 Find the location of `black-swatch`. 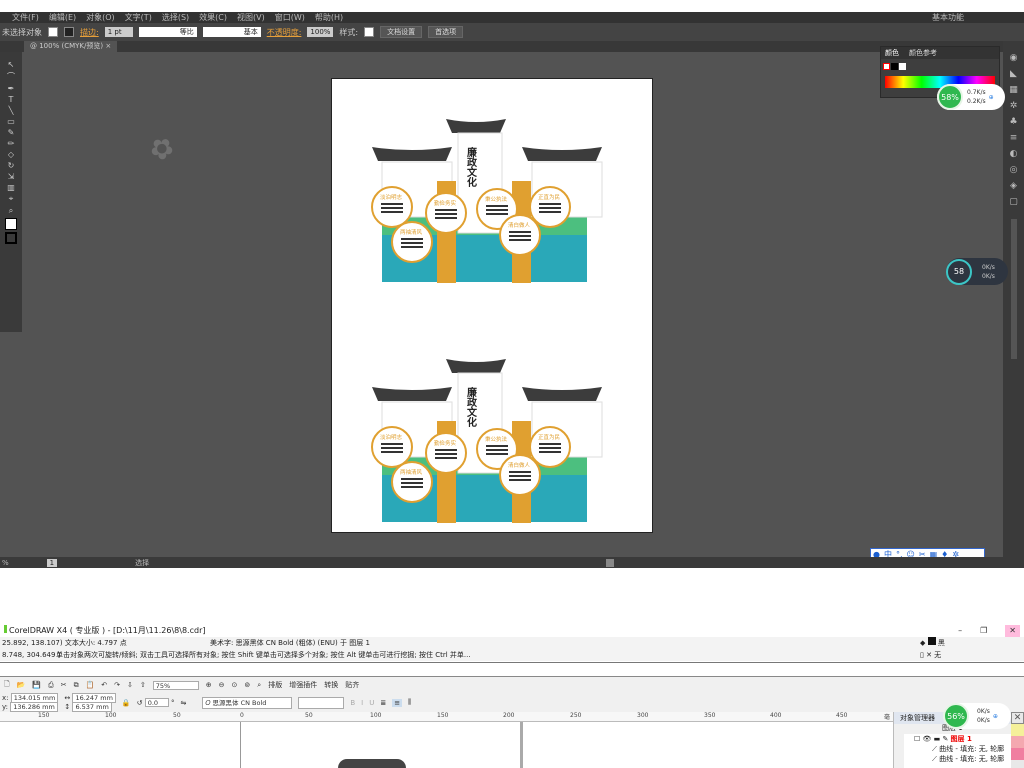

black-swatch is located at coordinates (894, 66).